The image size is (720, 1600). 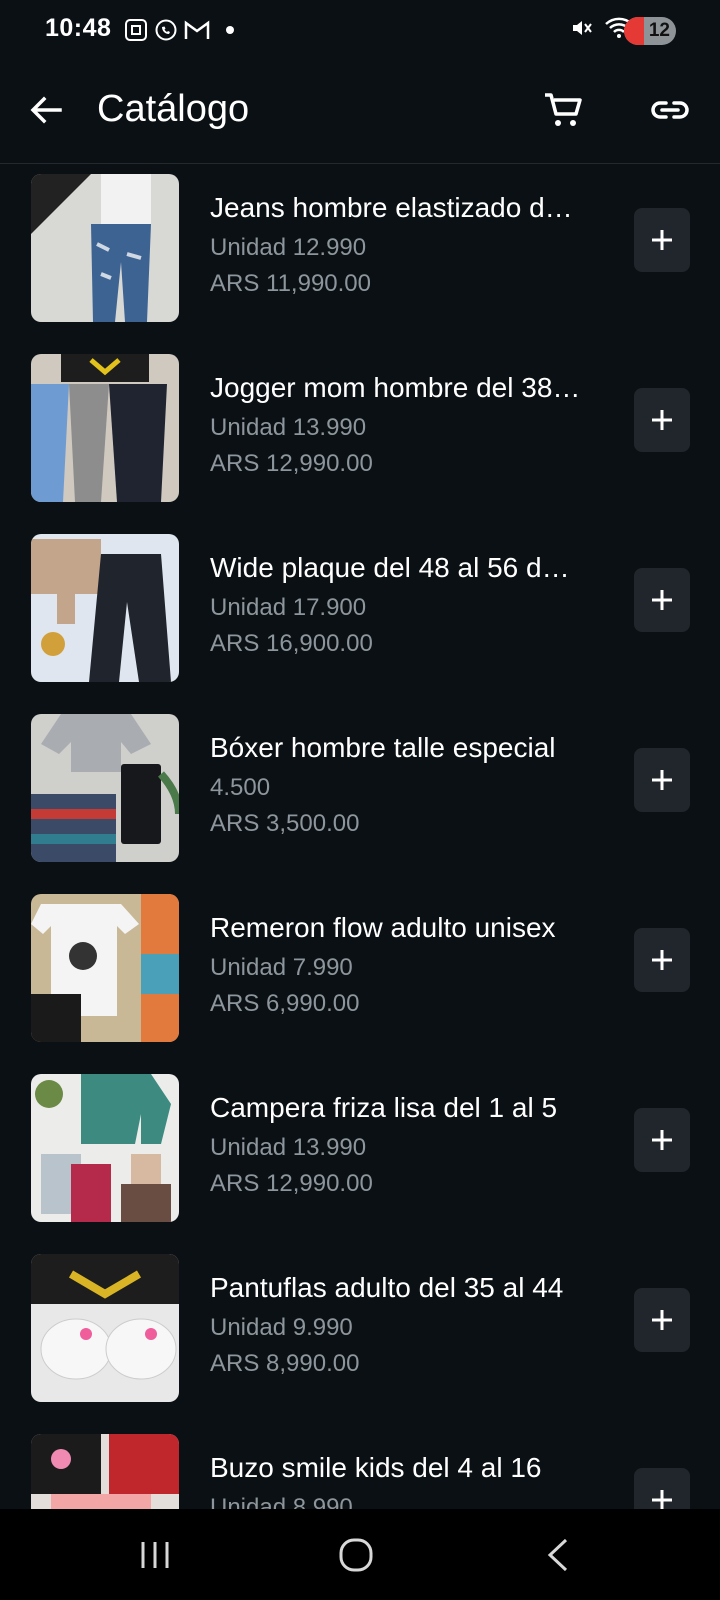 What do you see at coordinates (291, 283) in the screenshot?
I see `product-price: ARS 11,990.00` at bounding box center [291, 283].